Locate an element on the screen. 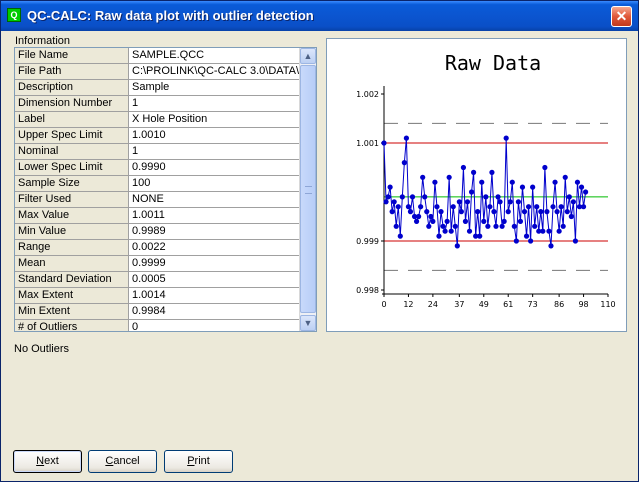  info-row: Upper Spec Limit 1.0010 is located at coordinates (158, 135).